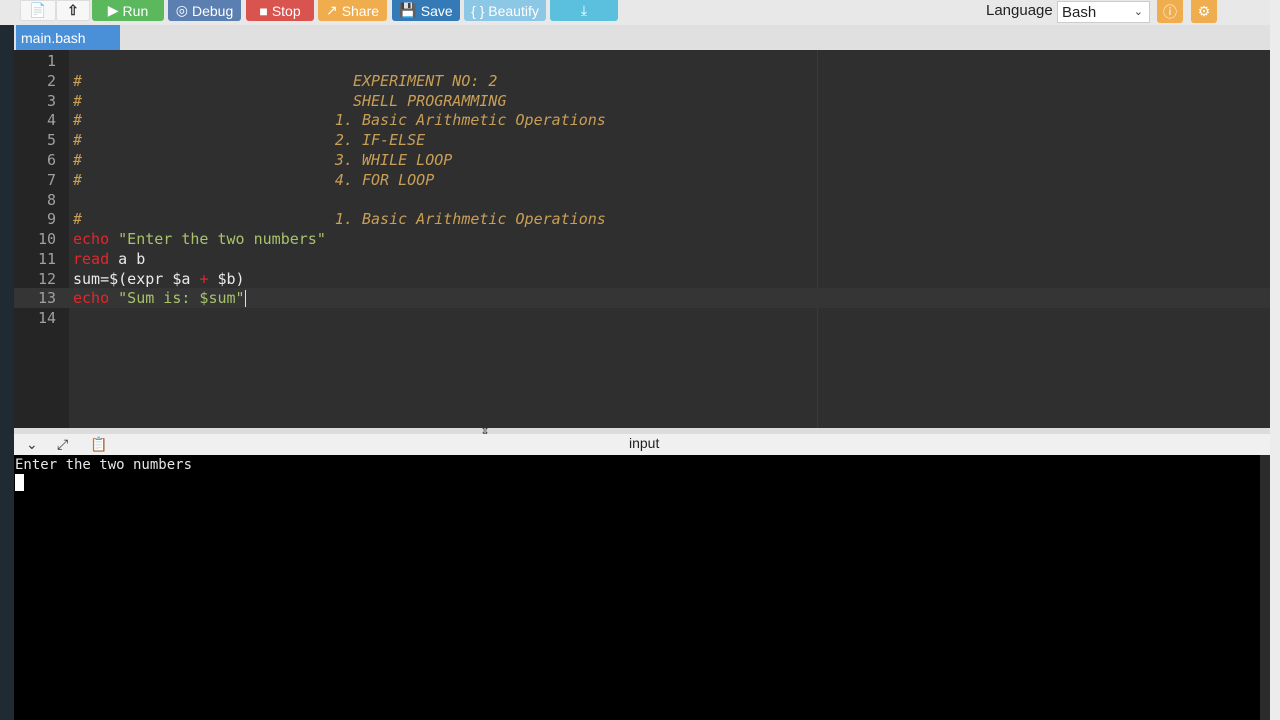  Describe the element at coordinates (285, 81) in the screenshot. I see `comment-text: # EXPERIMENT NO: 2` at that location.